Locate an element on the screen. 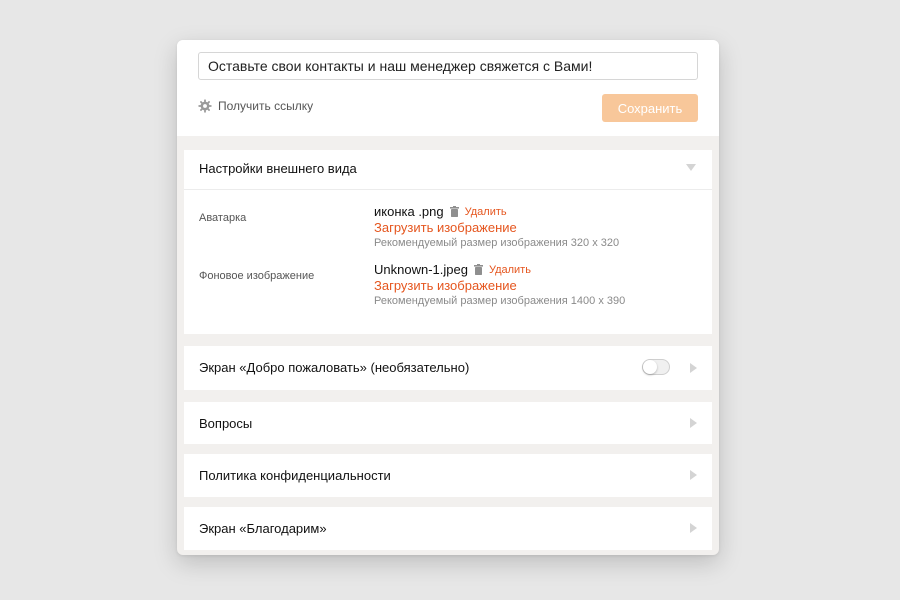 Image resolution: width=900 pixels, height=600 pixels. chevron-down-icon is located at coordinates (691, 167).